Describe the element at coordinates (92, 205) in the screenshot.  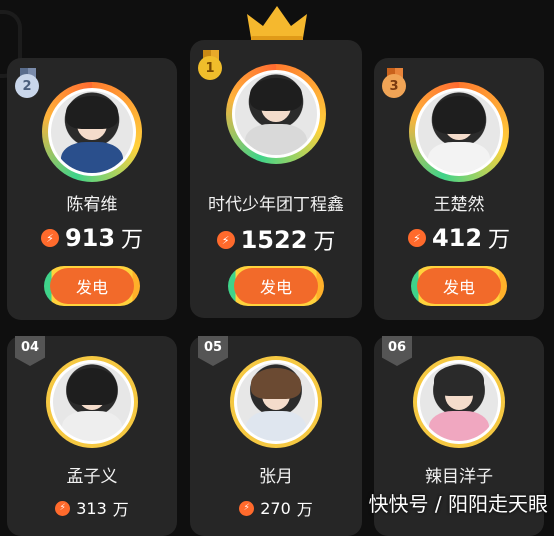
I see `candidate-name: 陈宥维` at that location.